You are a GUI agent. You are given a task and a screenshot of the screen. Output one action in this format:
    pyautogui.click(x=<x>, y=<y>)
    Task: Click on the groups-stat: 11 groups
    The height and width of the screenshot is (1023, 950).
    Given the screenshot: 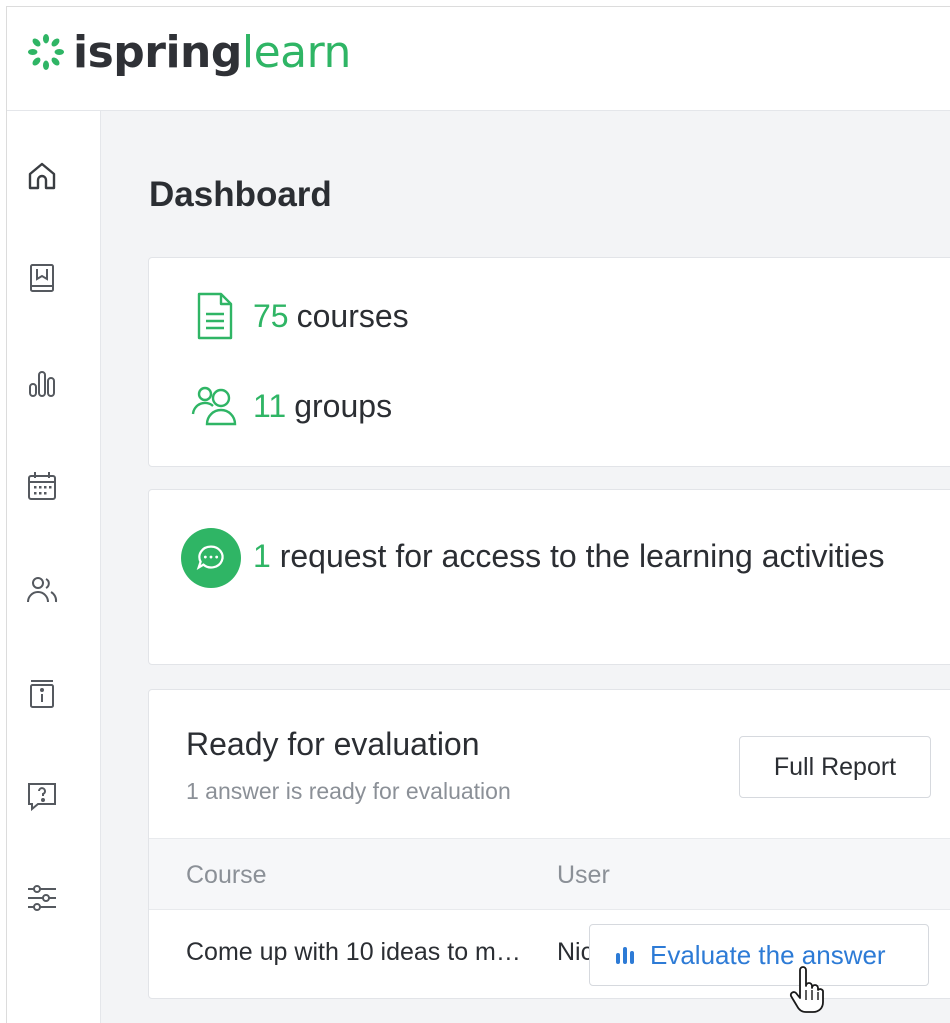 What is the action you would take?
    pyautogui.click(x=290, y=406)
    